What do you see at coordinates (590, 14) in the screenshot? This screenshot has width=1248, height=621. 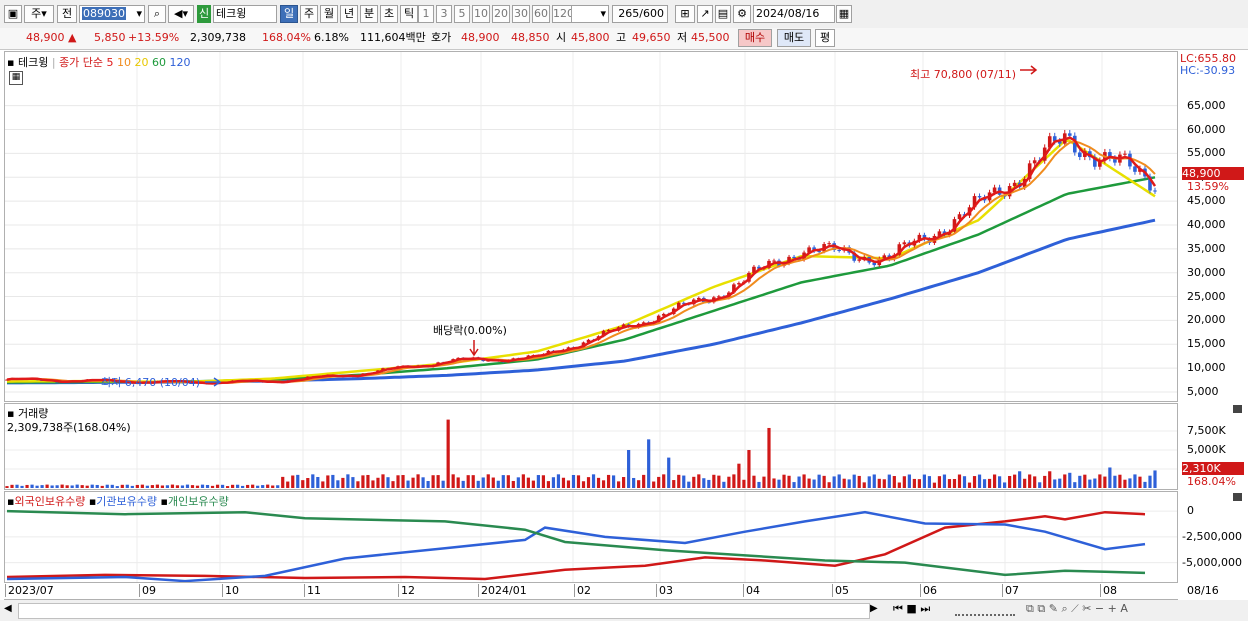 I see `interval-dropdown: ▾` at bounding box center [590, 14].